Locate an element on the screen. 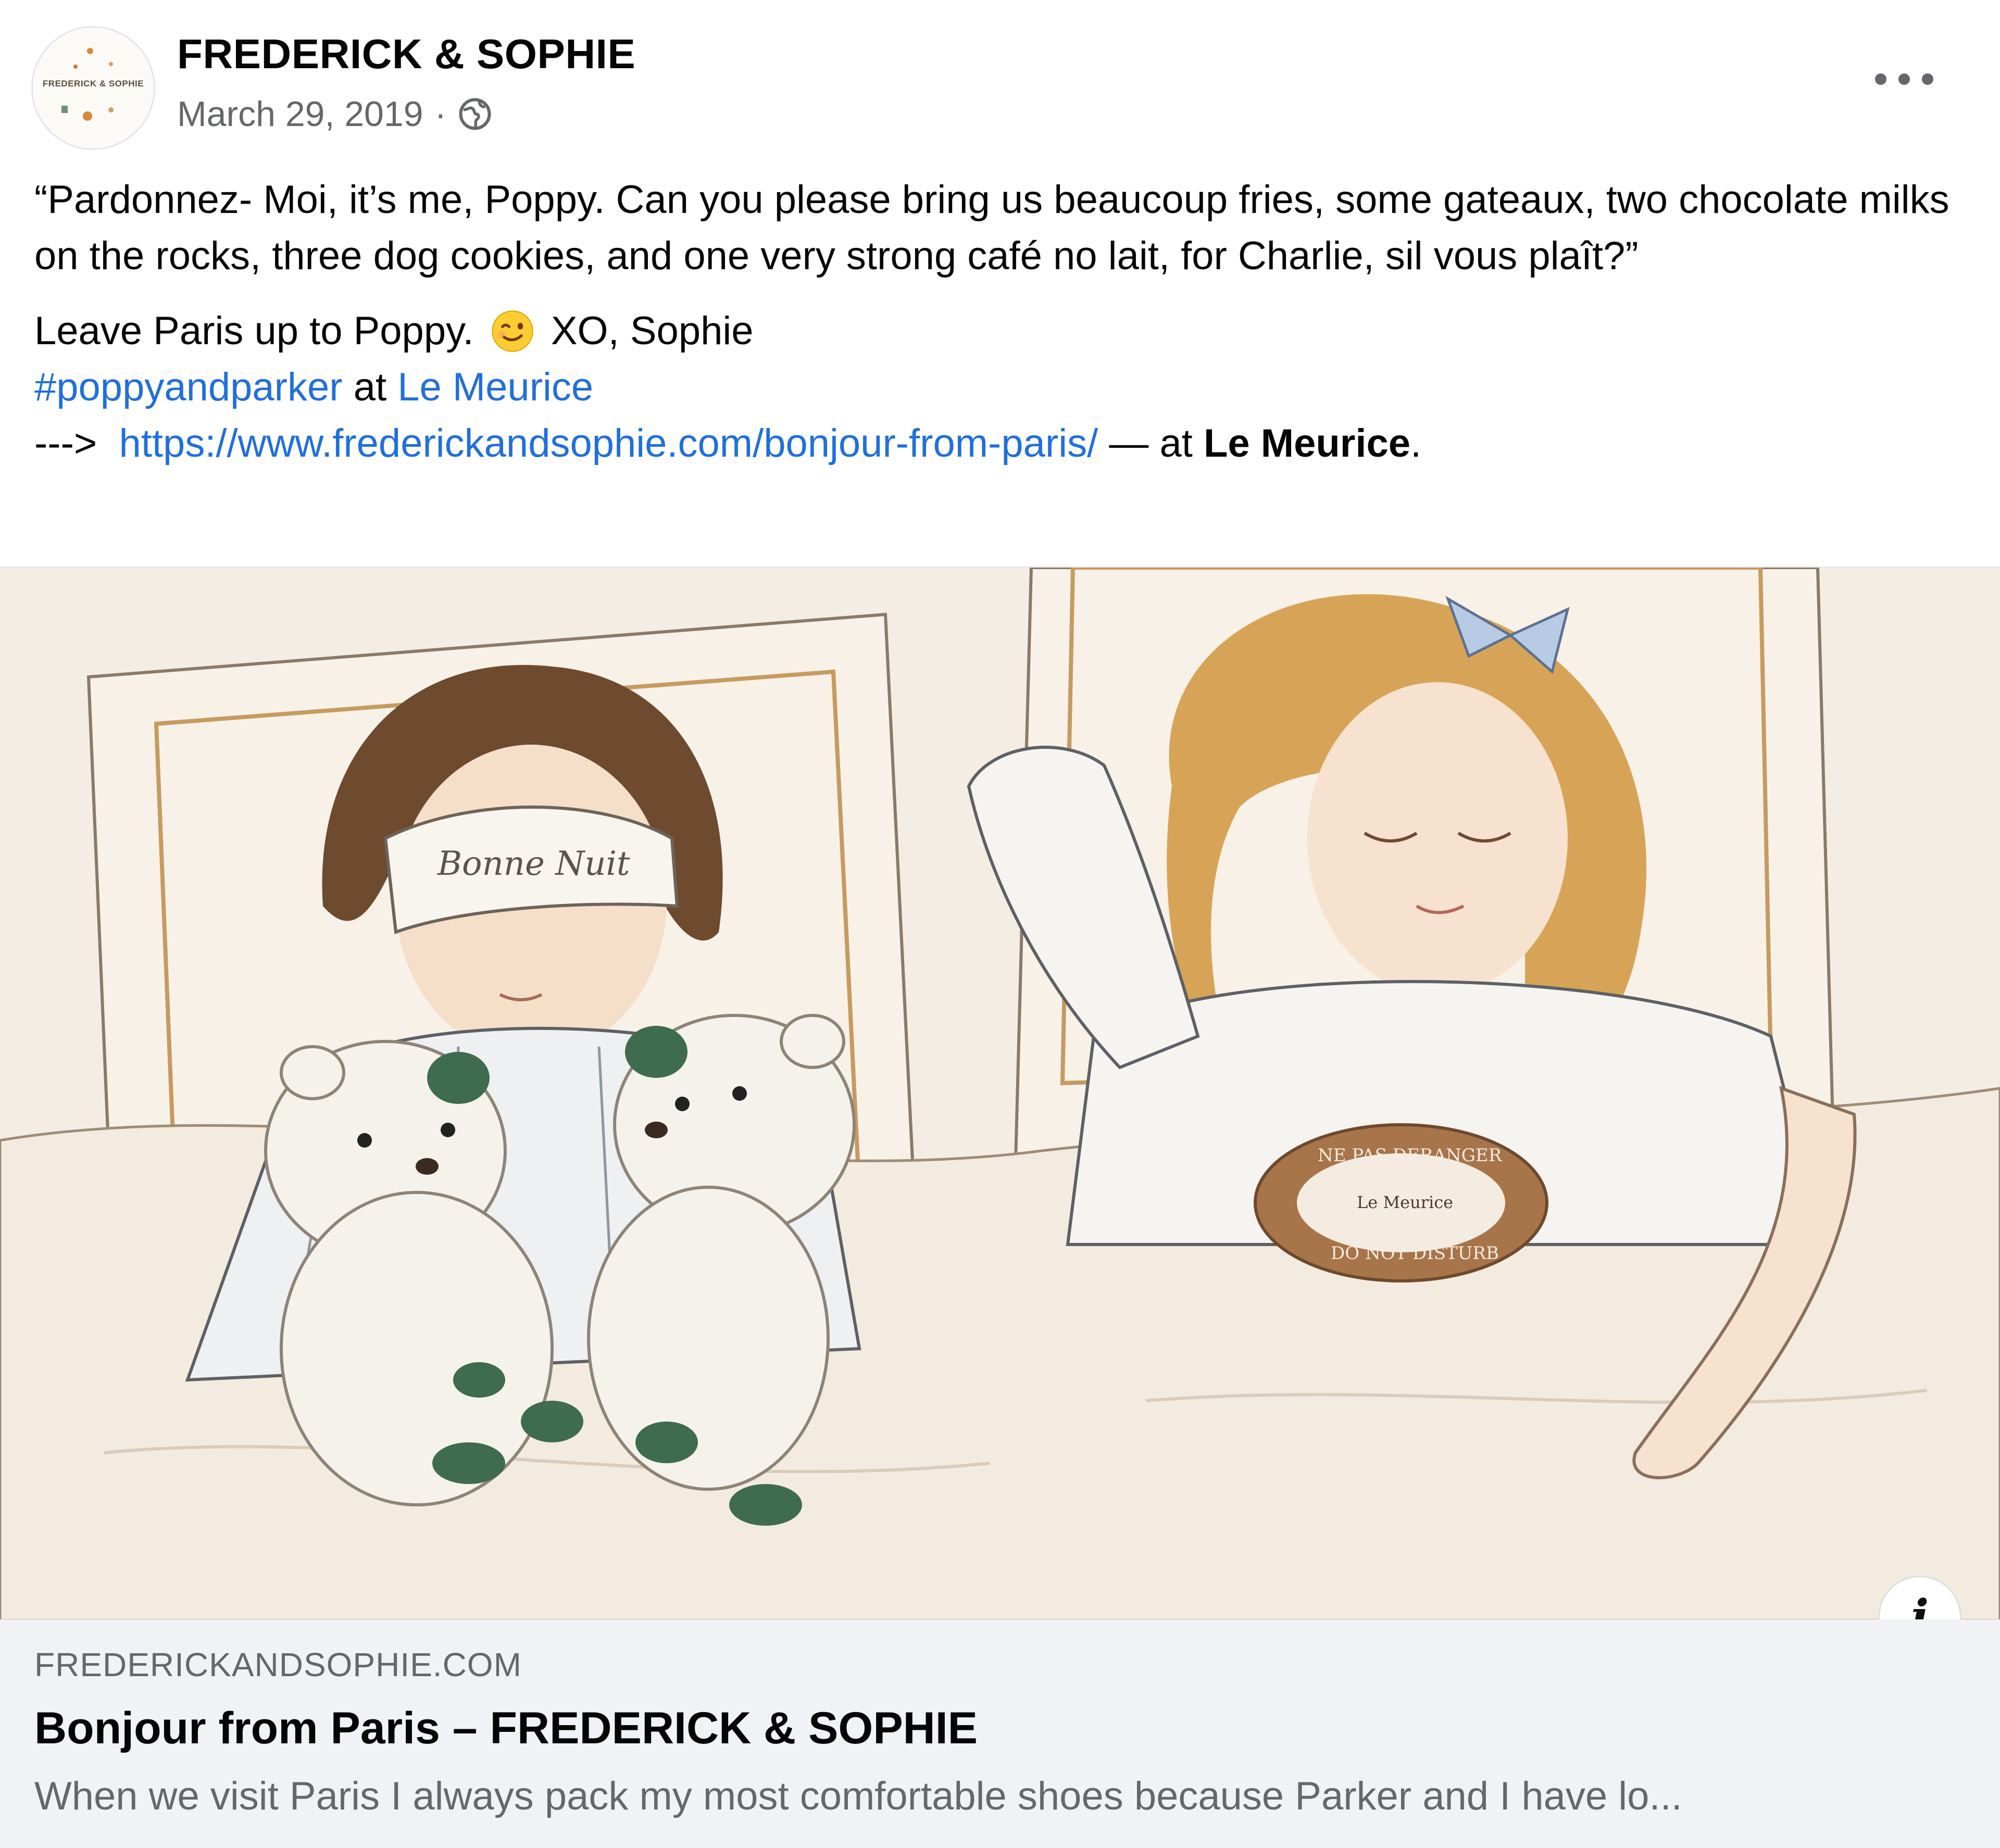 The image size is (2000, 1848). post-line-hashtag: #poppyandparker at Le Meurice is located at coordinates (314, 387).